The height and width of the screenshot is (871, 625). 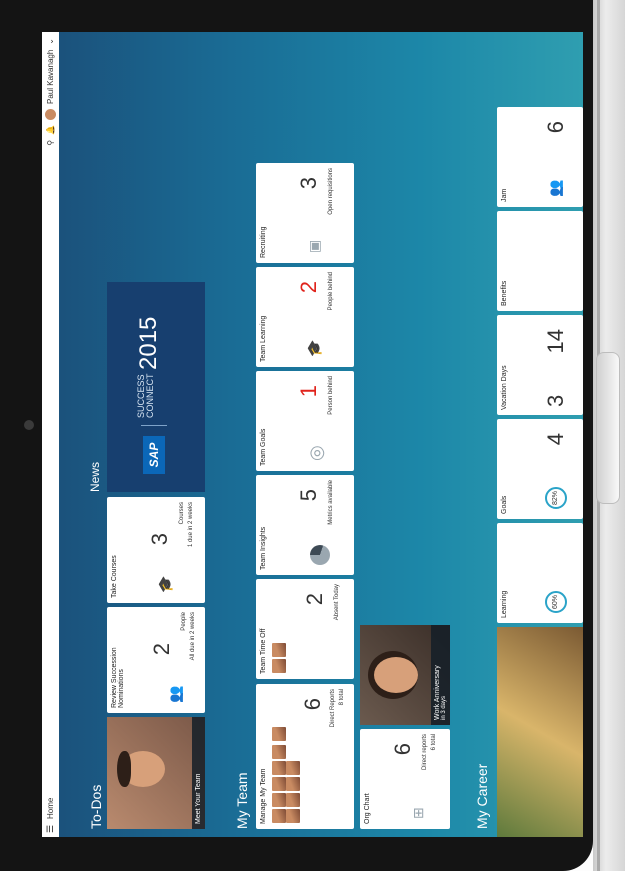 I want to click on shell-actions: ⚲ 🔔 Paul Kavanagh ⌄, so click(x=50, y=92).